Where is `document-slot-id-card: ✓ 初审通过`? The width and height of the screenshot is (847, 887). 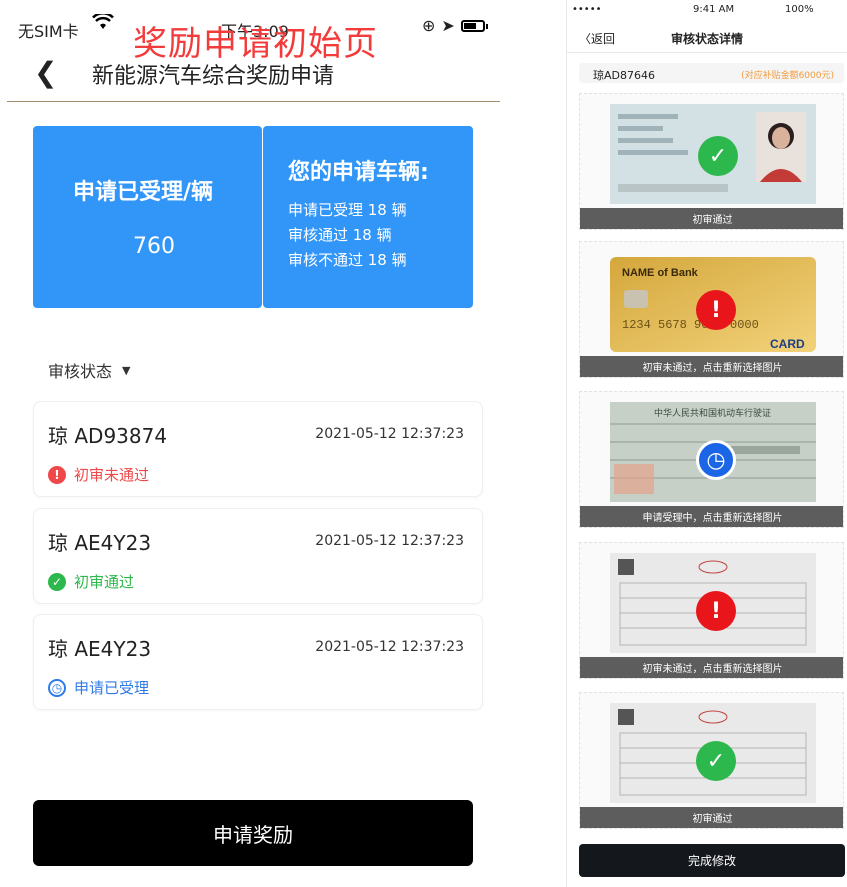 document-slot-id-card: ✓ 初审通过 is located at coordinates (711, 161).